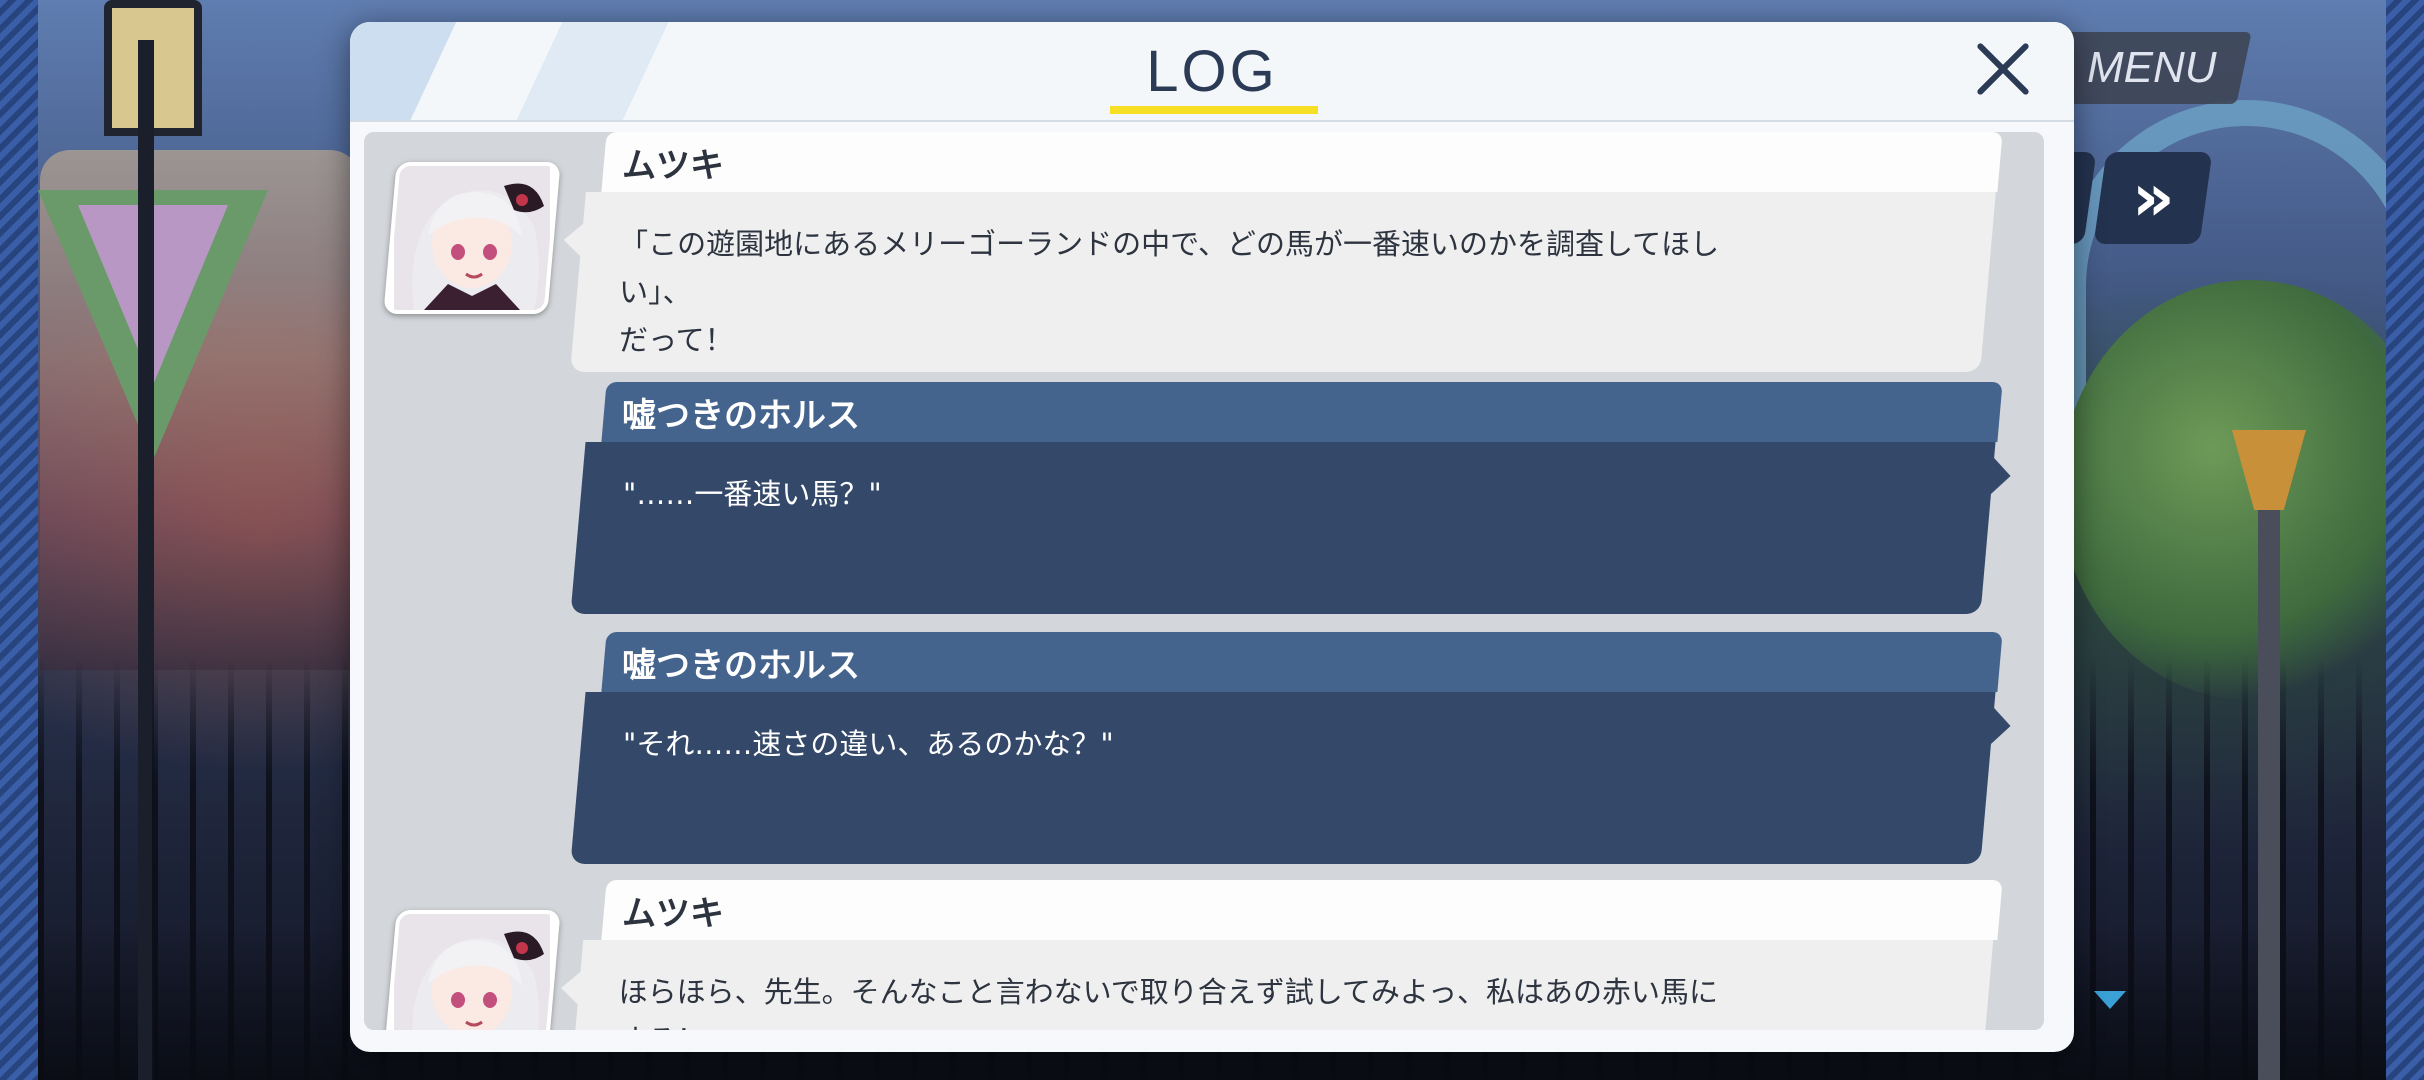 This screenshot has width=2424, height=1080. What do you see at coordinates (2003, 69) in the screenshot?
I see `close-icon` at bounding box center [2003, 69].